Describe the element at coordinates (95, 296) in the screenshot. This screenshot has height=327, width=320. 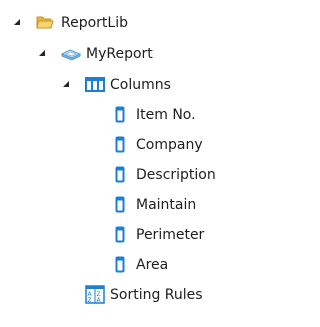
I see `sorting-rules-icon: A Z Z A` at that location.